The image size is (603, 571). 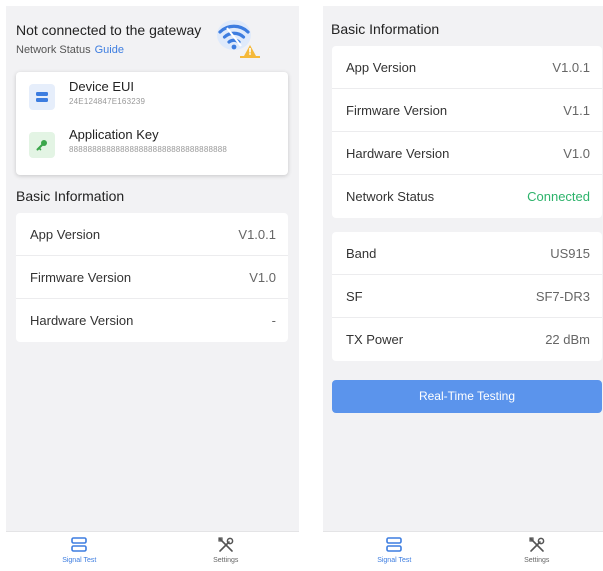 I want to click on row-label: TX Power, so click(x=375, y=339).